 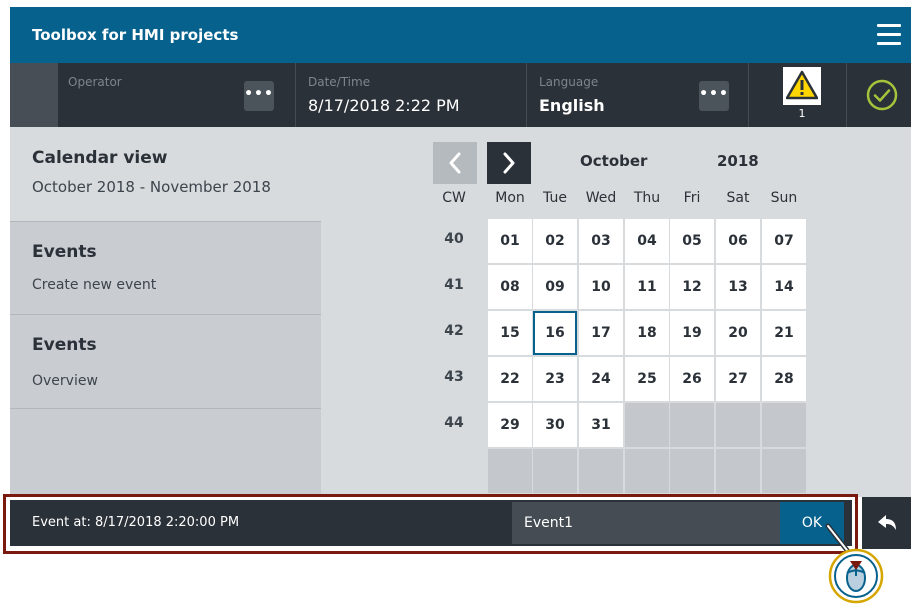 I want to click on calendar-day: 31, so click(x=601, y=425).